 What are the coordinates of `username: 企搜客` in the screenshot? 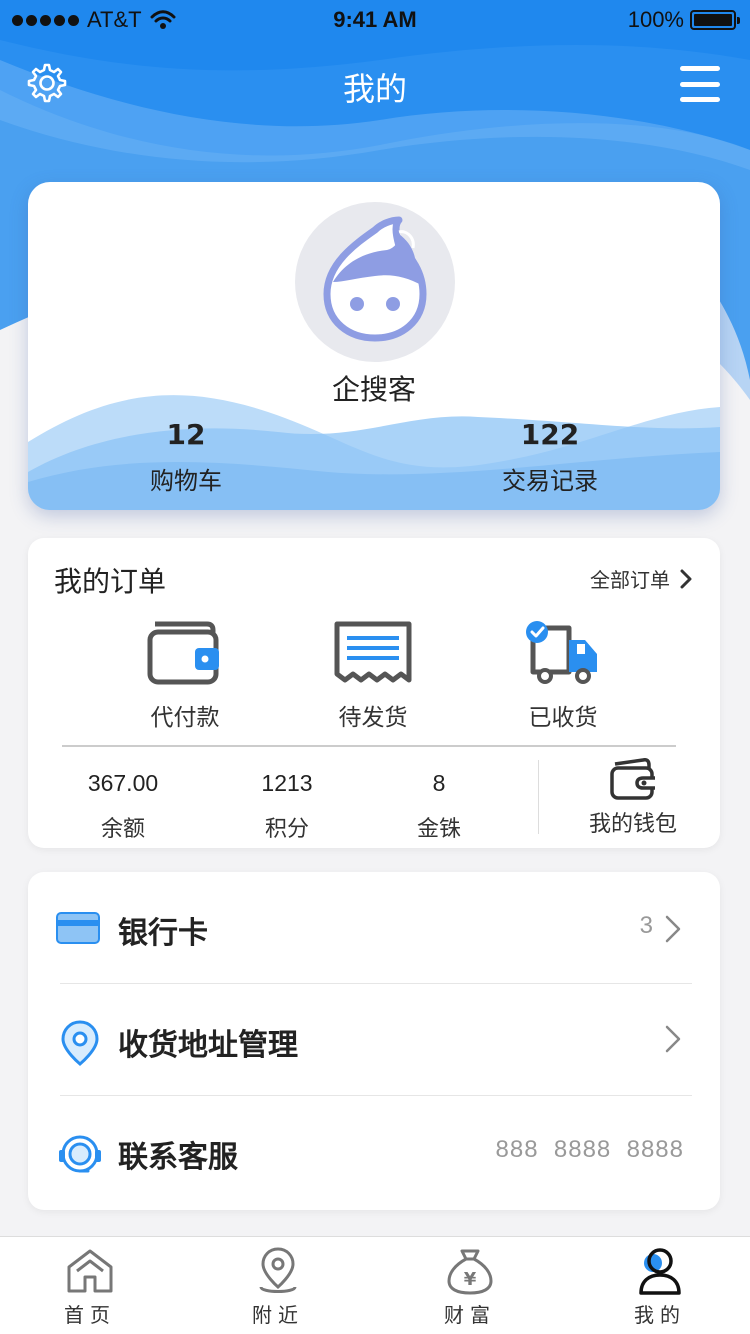 It's located at (373, 389).